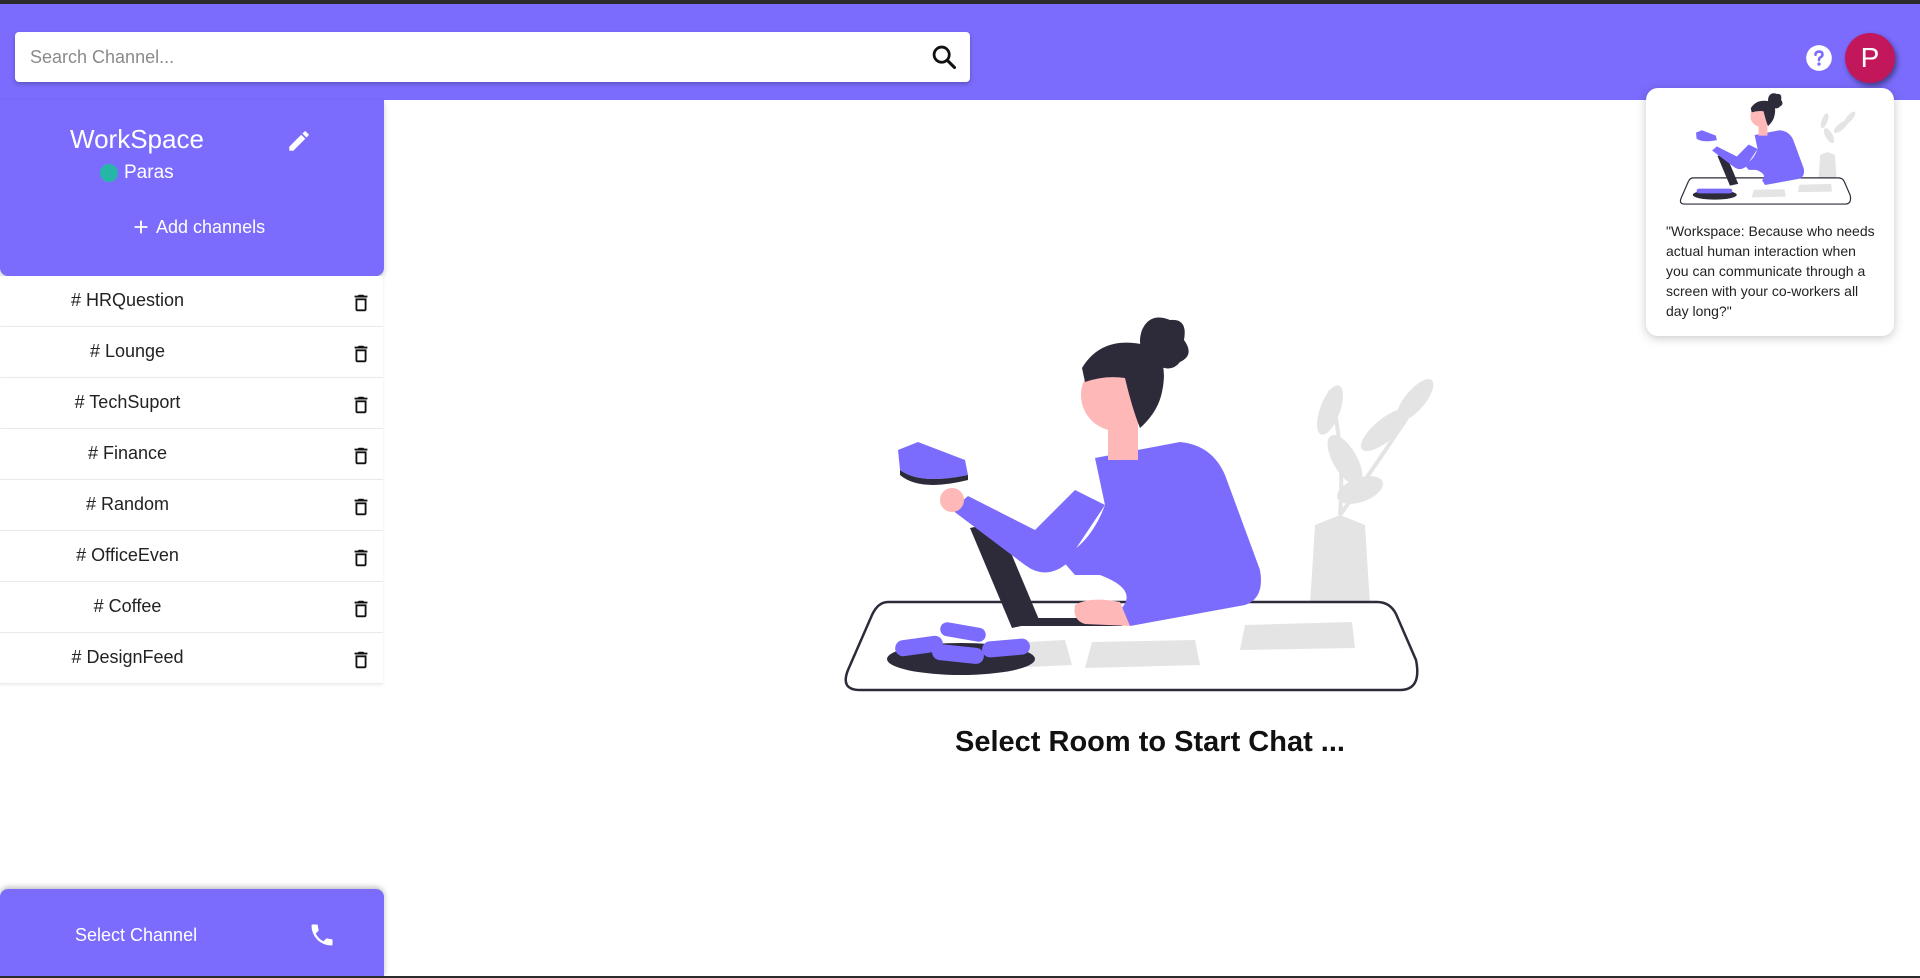 This screenshot has width=1920, height=978. What do you see at coordinates (109, 173) in the screenshot?
I see `online-status-icon` at bounding box center [109, 173].